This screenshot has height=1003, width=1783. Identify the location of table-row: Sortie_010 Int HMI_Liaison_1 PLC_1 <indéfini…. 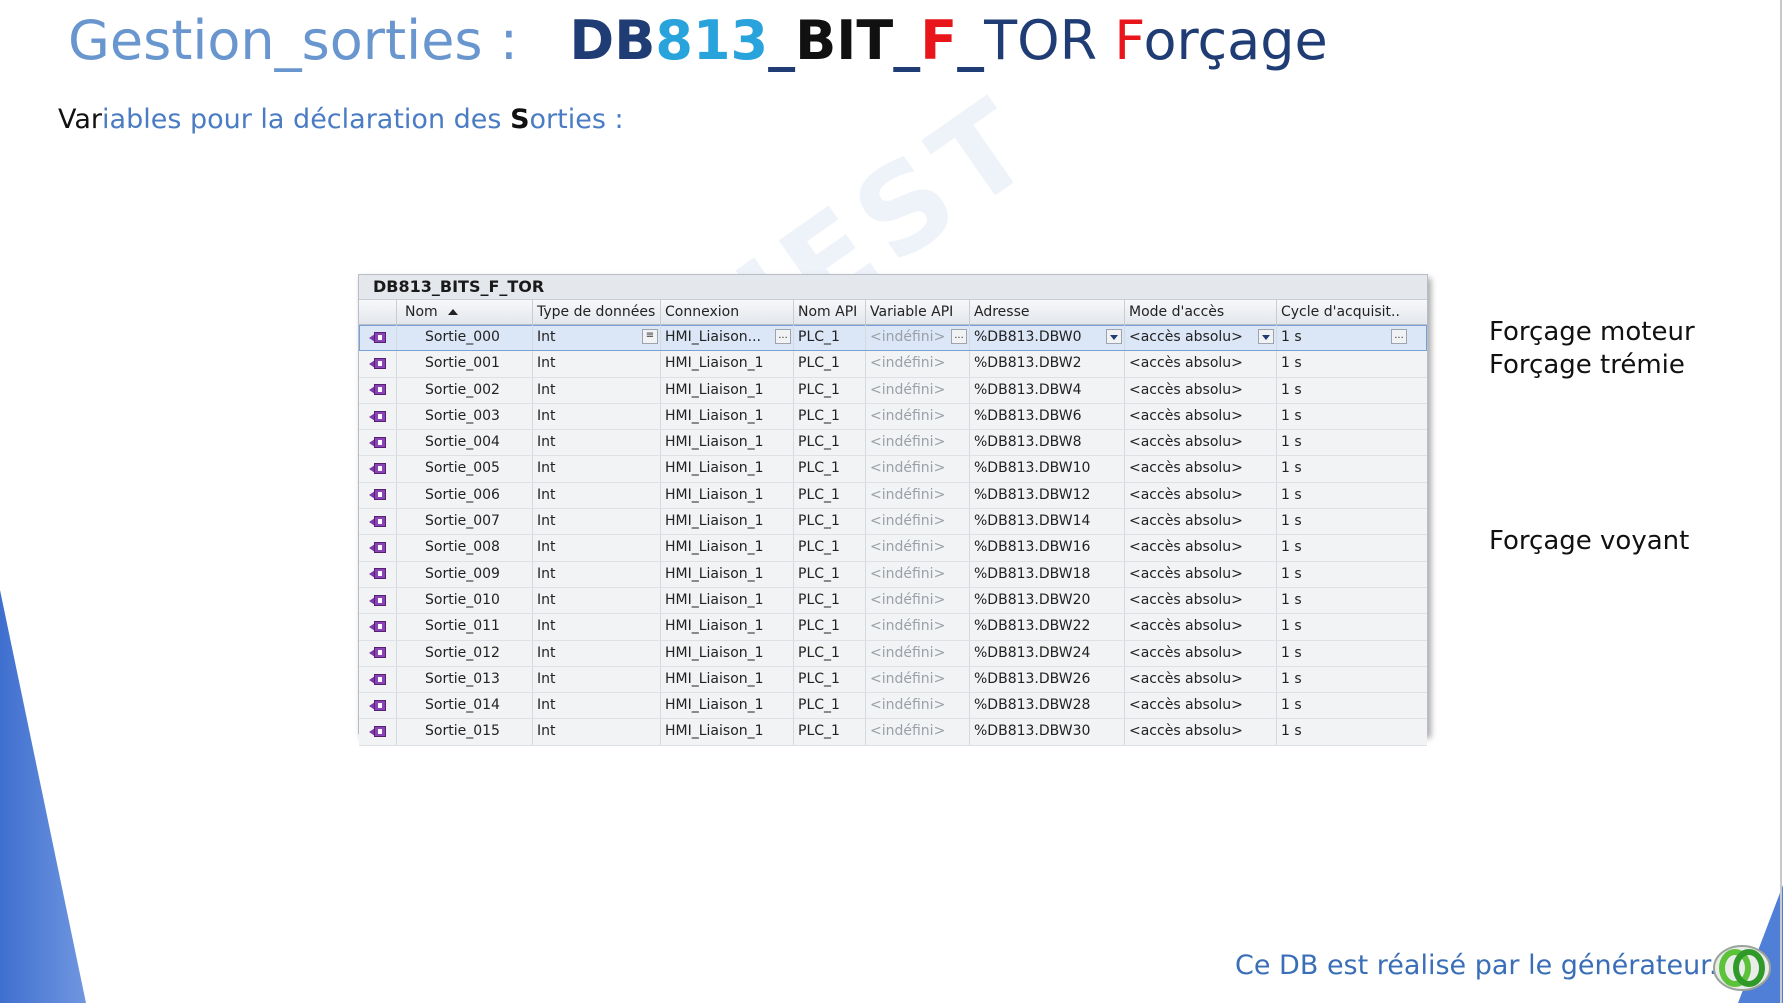
(893, 601).